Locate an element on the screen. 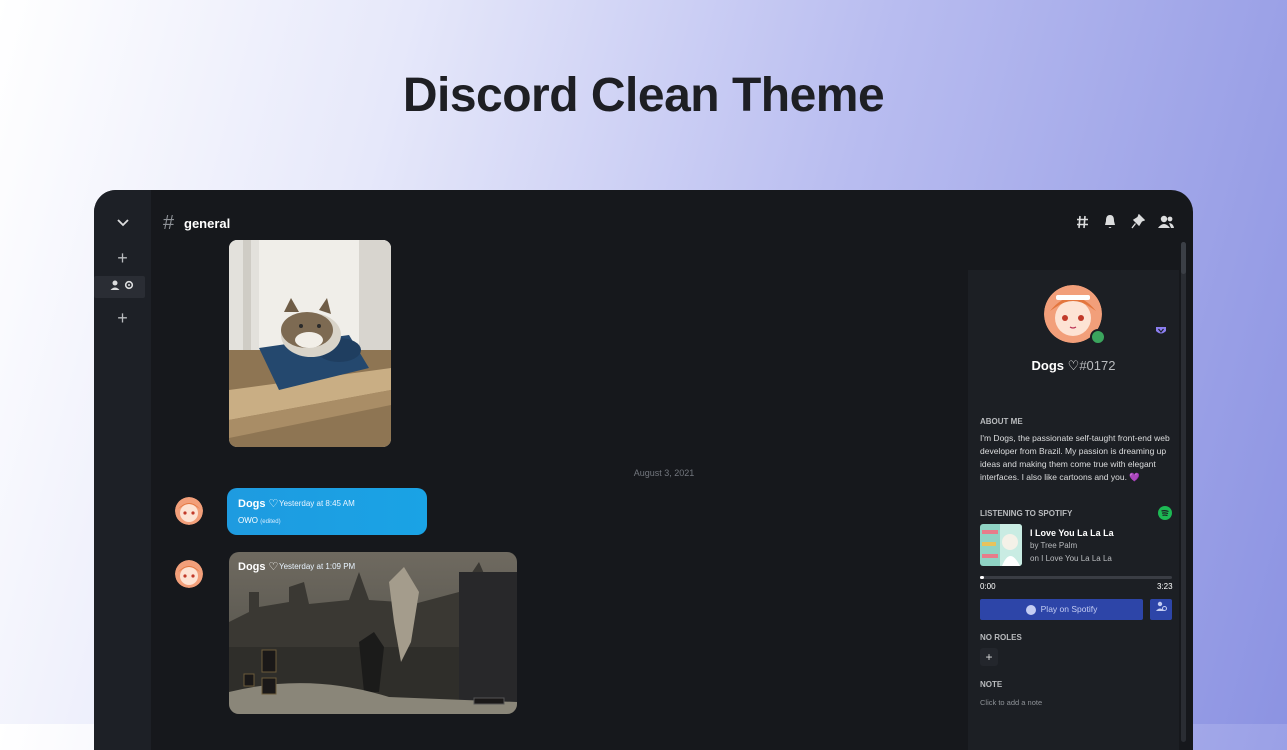 This screenshot has width=1287, height=750. play-on-spotify-button: Play on Spotify is located at coordinates (1061, 609).